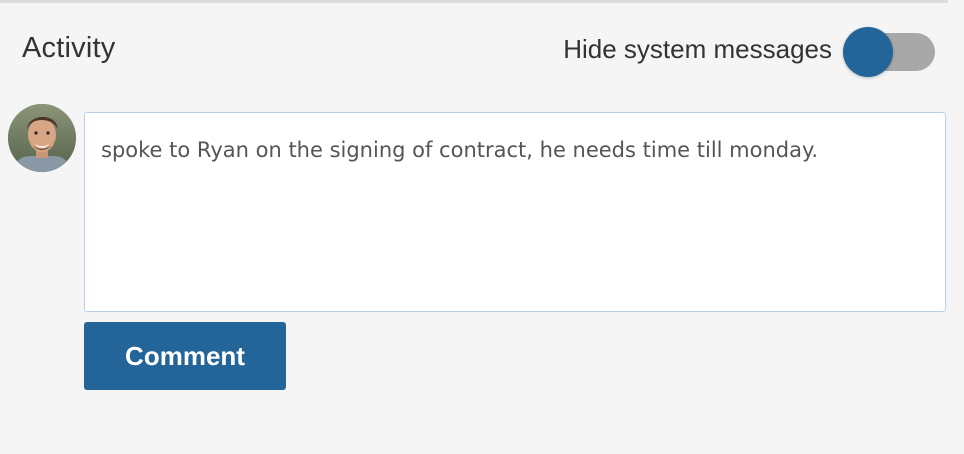 The image size is (964, 454). Describe the element at coordinates (697, 49) in the screenshot. I see `hide-system-messages-label: Hide system messages` at that location.